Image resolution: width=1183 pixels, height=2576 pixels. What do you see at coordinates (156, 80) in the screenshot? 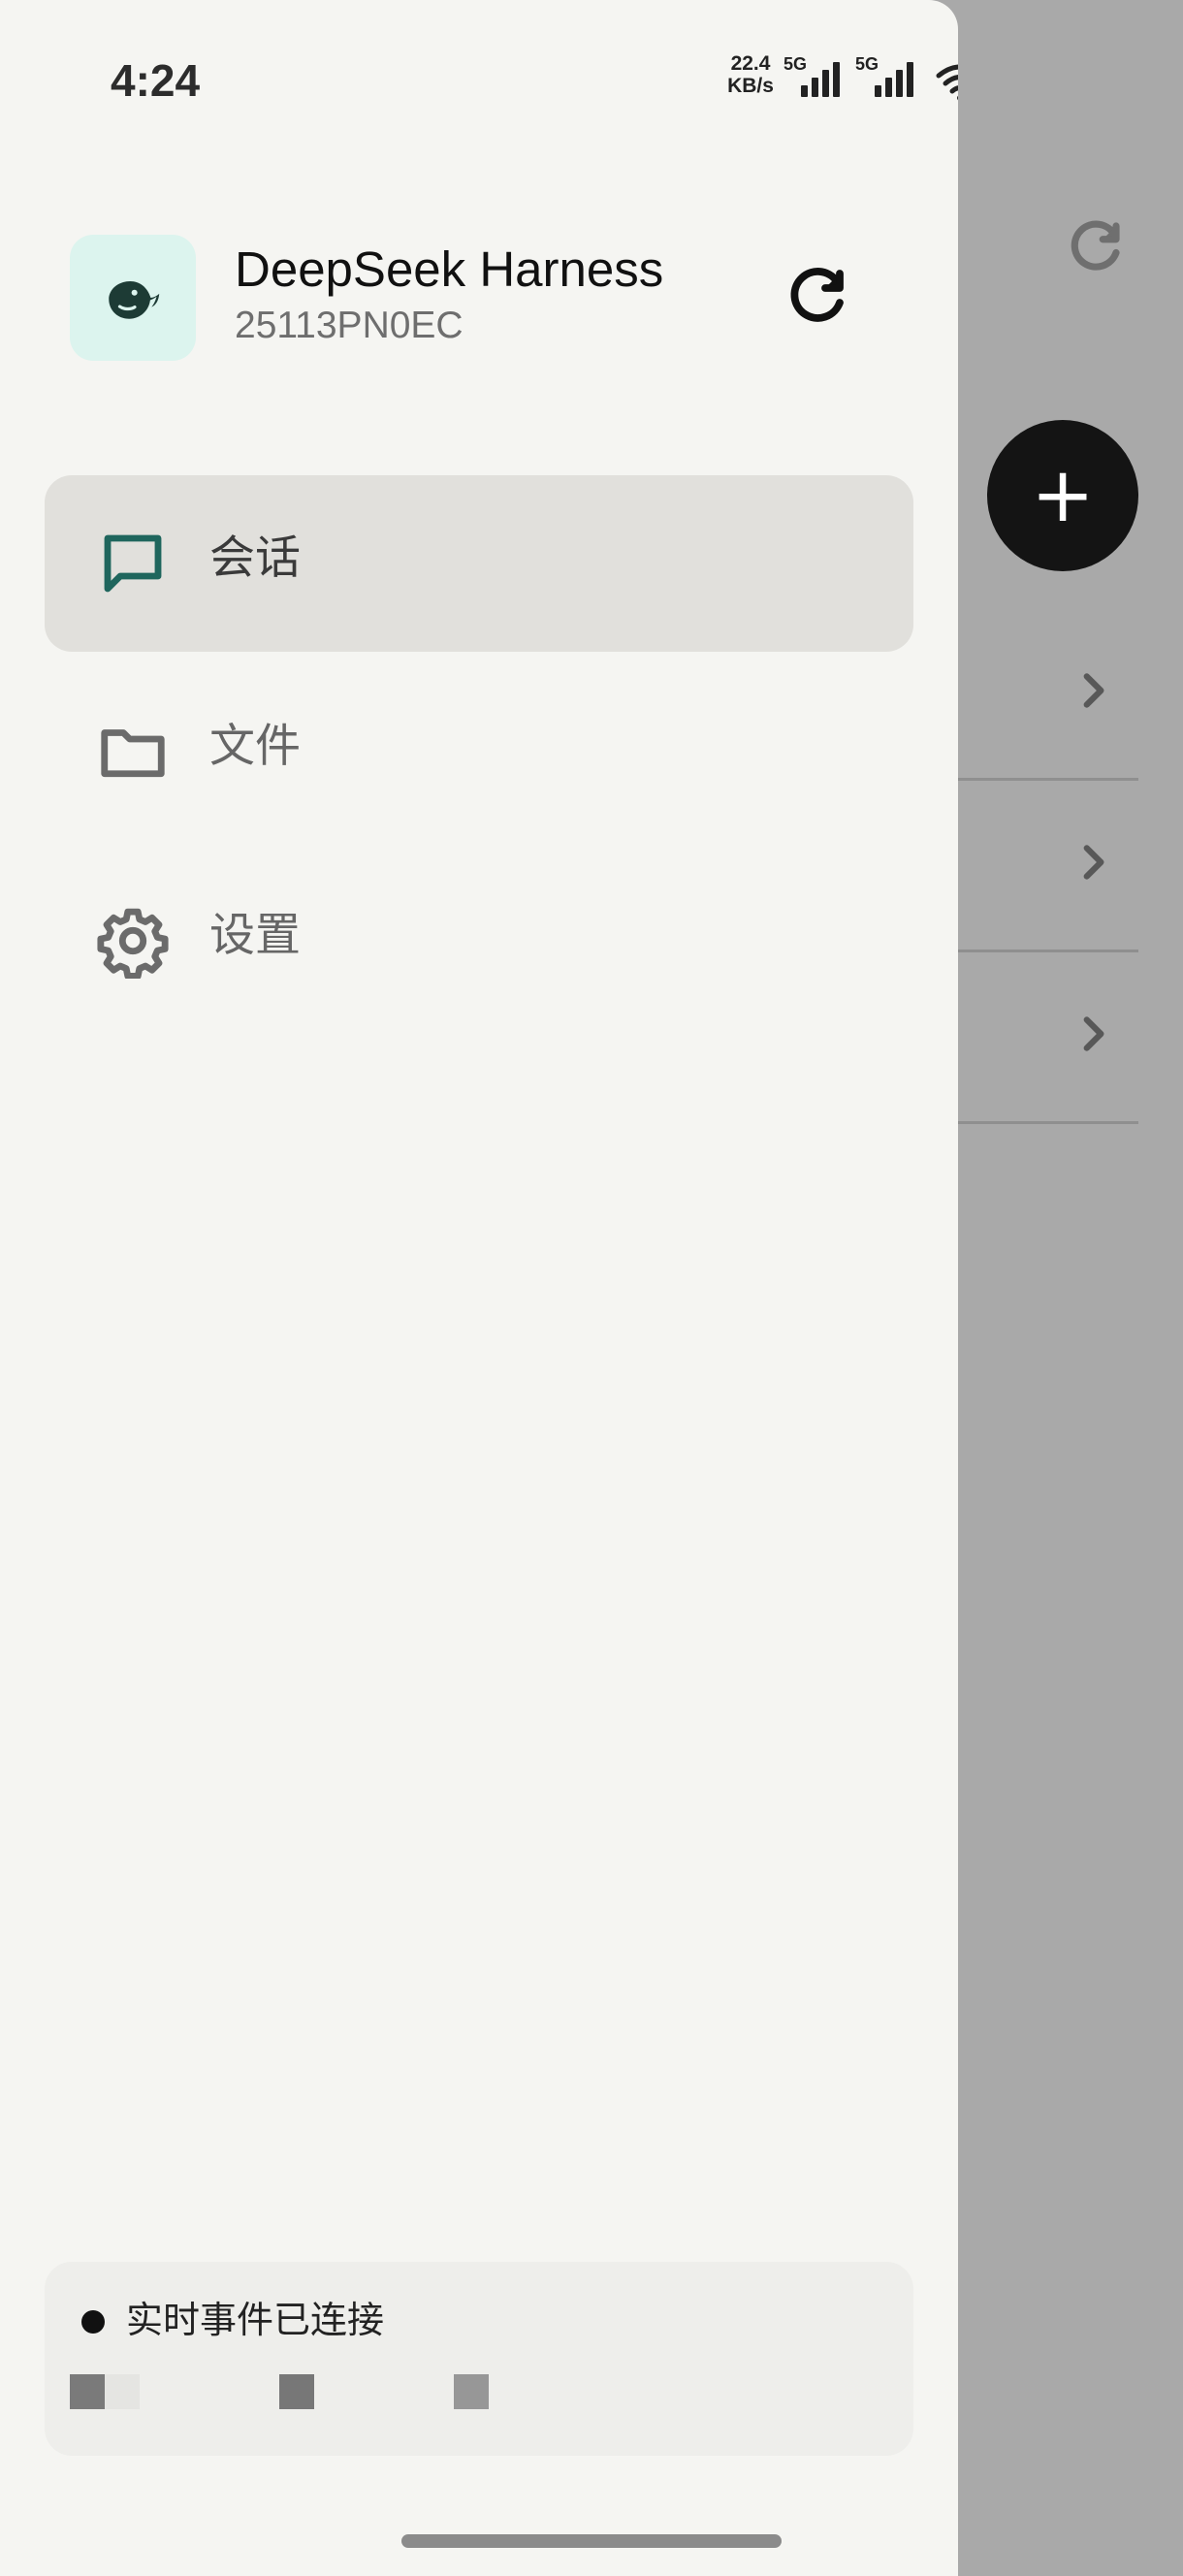
I see `status-time: 4:24` at bounding box center [156, 80].